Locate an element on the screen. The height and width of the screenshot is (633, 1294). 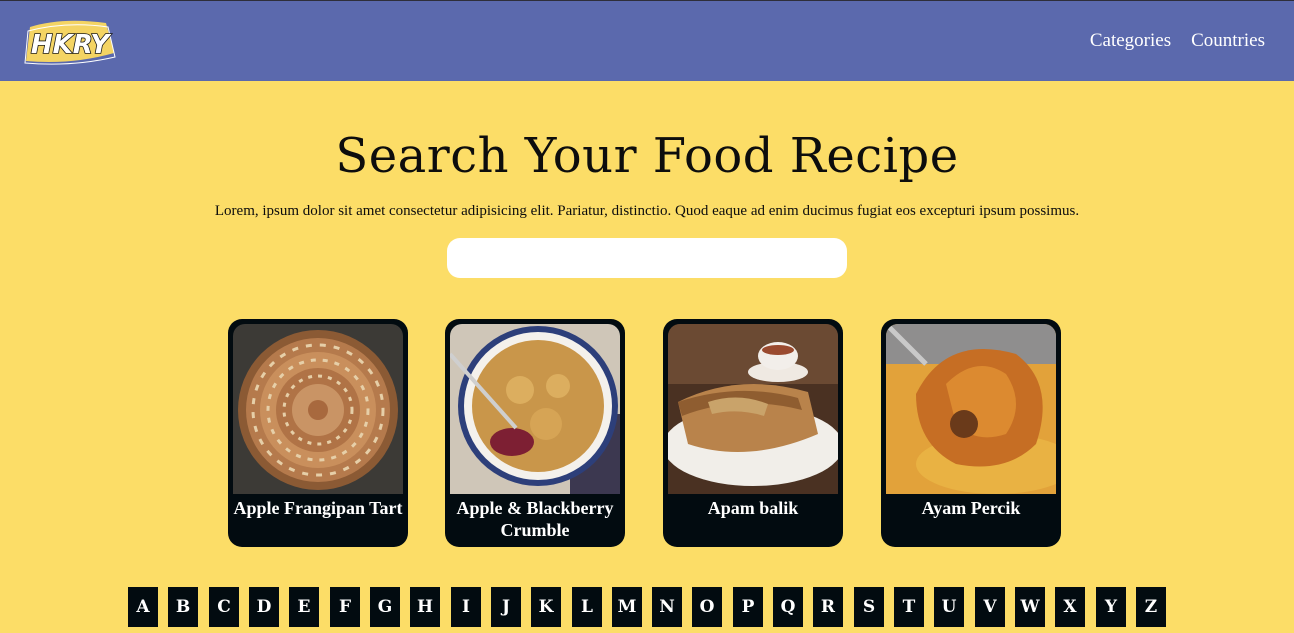
svg-text: HKRY is located at coordinates (72, 45).